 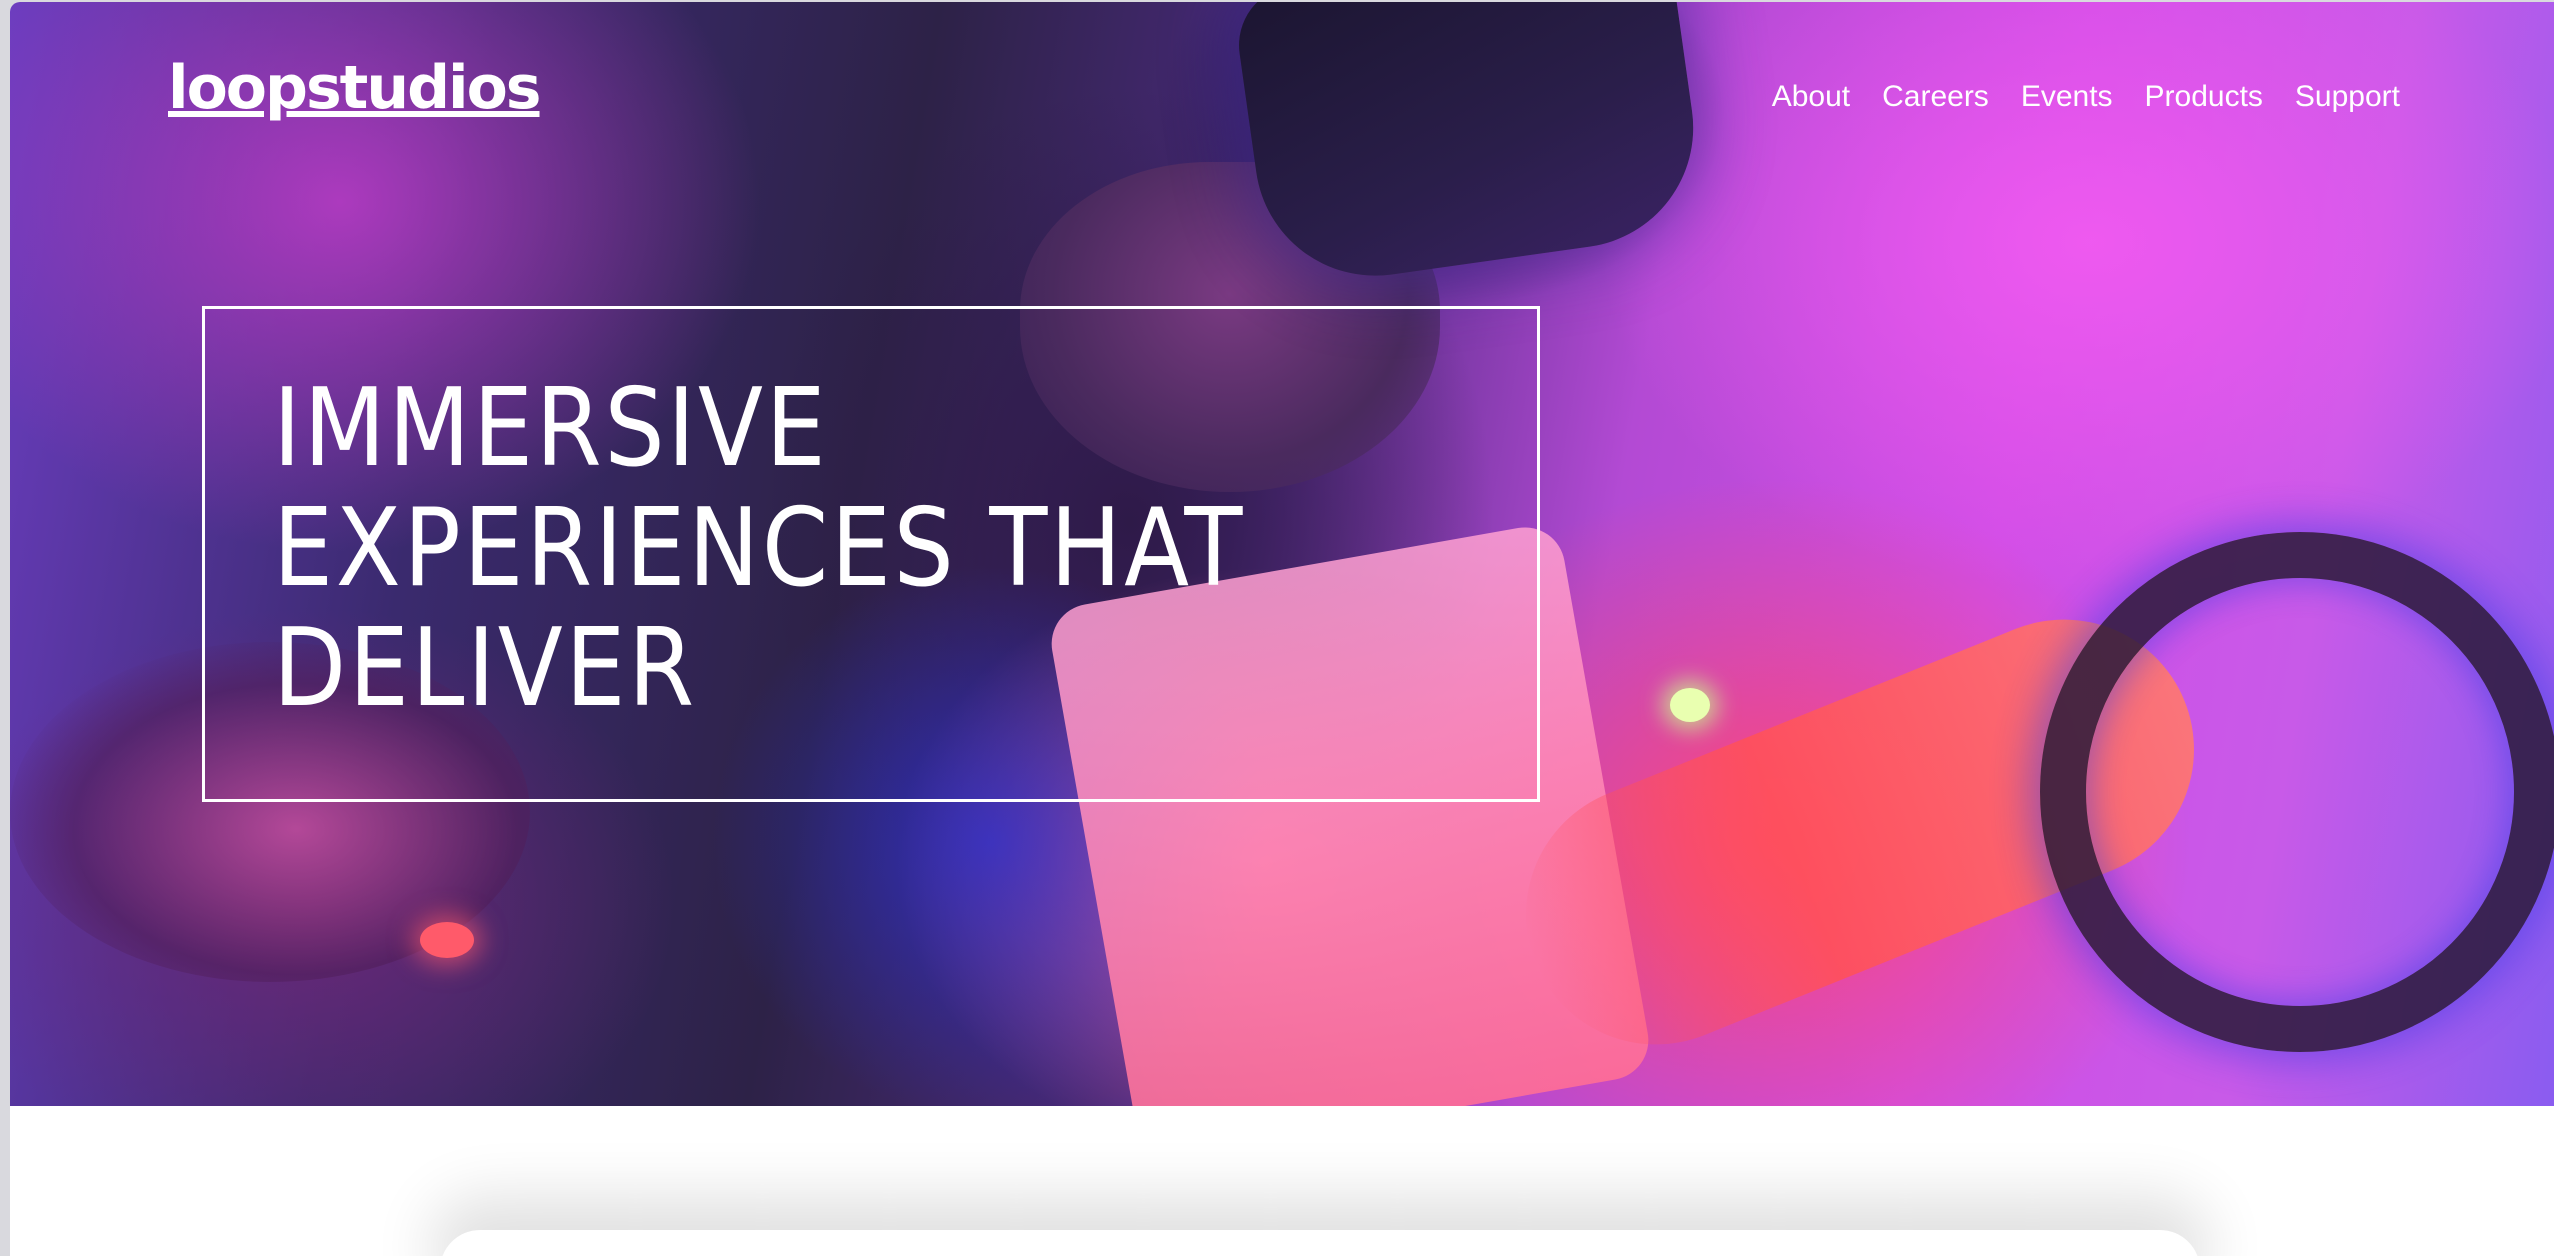 What do you see at coordinates (355, 88) in the screenshot?
I see `site-logo: loopstudios` at bounding box center [355, 88].